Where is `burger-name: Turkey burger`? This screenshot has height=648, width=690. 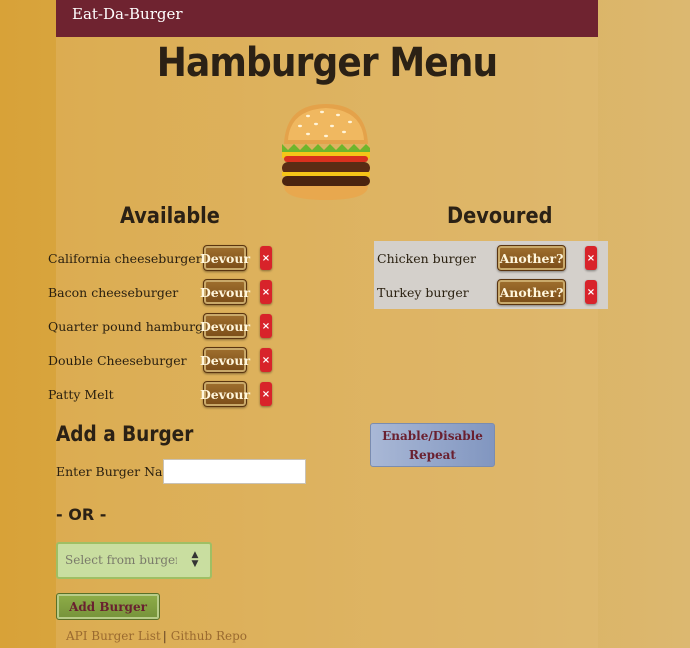 burger-name: Turkey burger is located at coordinates (423, 292).